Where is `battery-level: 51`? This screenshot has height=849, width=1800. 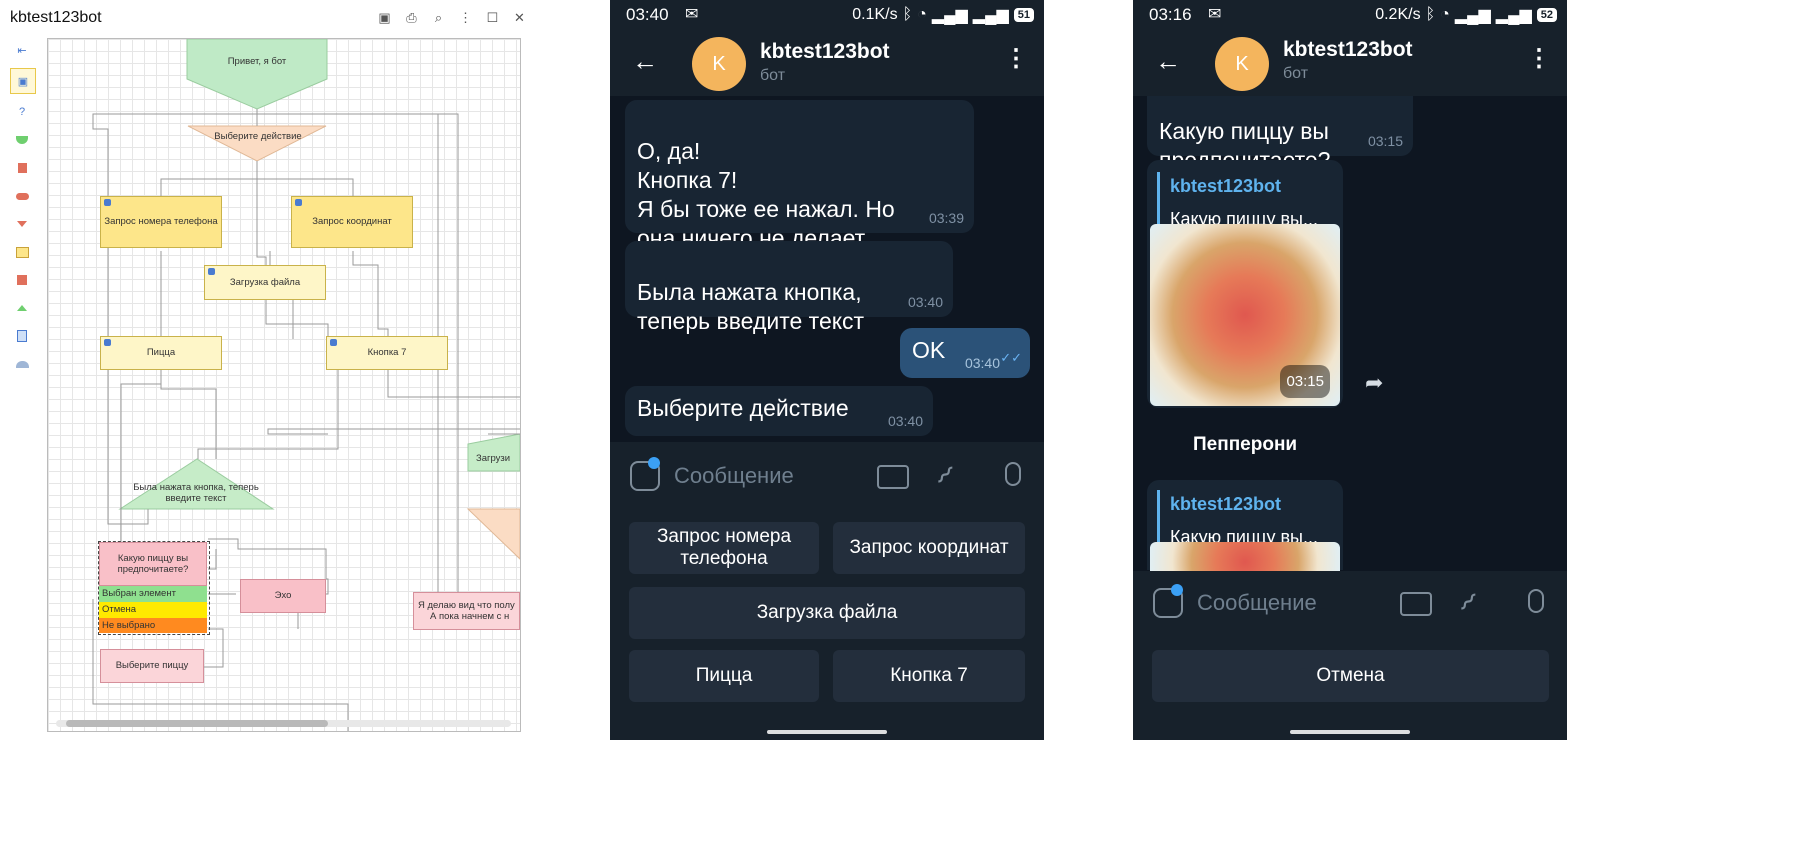
battery-level: 51 is located at coordinates (1023, 15).